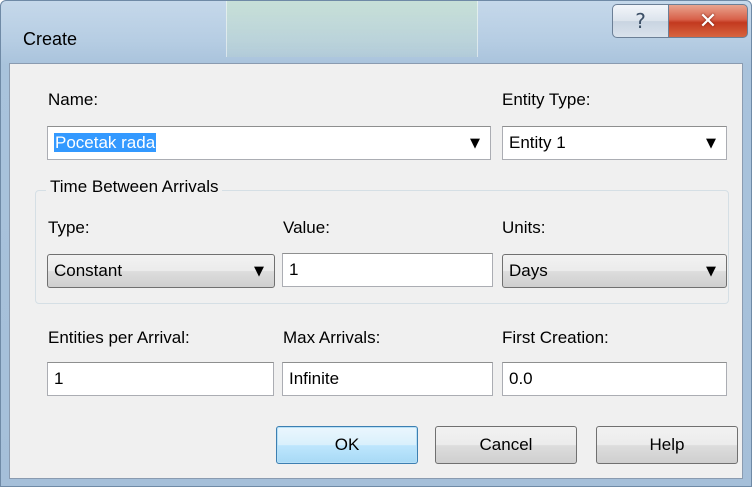 Image resolution: width=754 pixels, height=489 pixels. What do you see at coordinates (161, 271) in the screenshot?
I see `type-select: Constant ▼` at bounding box center [161, 271].